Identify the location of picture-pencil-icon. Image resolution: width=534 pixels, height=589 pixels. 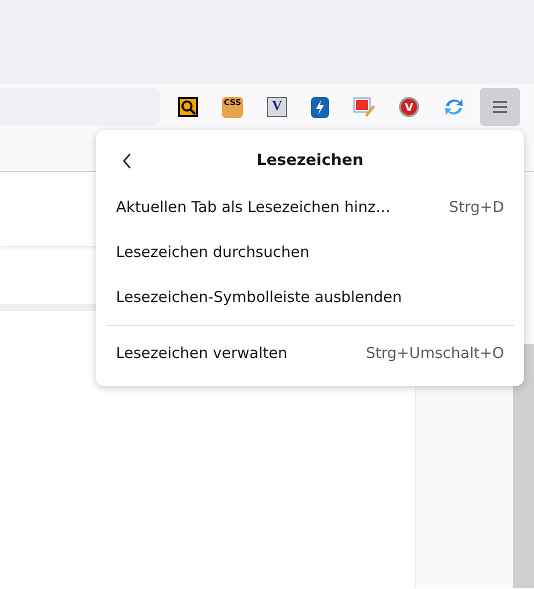
(364, 107).